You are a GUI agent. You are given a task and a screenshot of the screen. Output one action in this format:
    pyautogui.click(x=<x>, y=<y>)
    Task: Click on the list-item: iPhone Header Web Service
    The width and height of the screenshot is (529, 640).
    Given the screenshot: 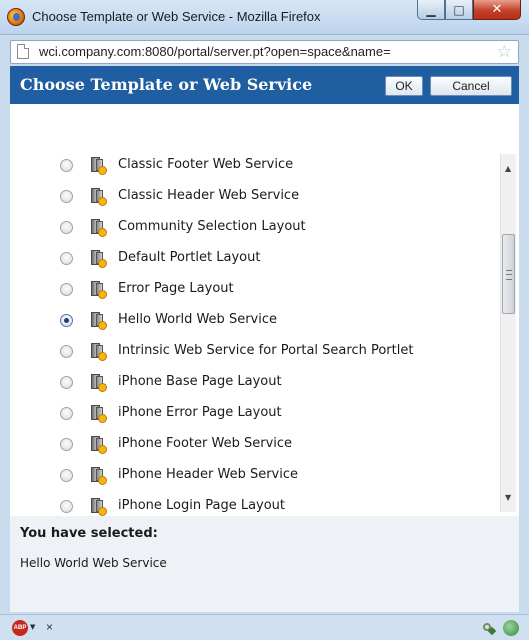 What is the action you would take?
    pyautogui.click(x=255, y=475)
    